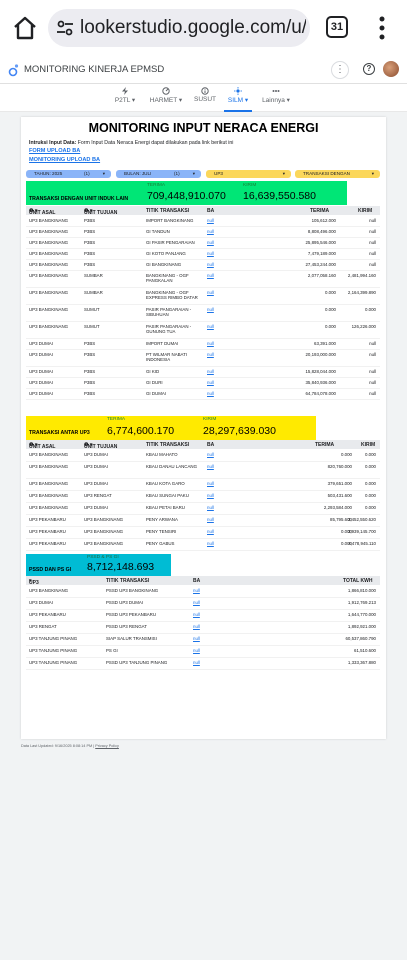  What do you see at coordinates (93, 275) in the screenshot?
I see `cell-unit-tujuan: SUMBAR` at bounding box center [93, 275].